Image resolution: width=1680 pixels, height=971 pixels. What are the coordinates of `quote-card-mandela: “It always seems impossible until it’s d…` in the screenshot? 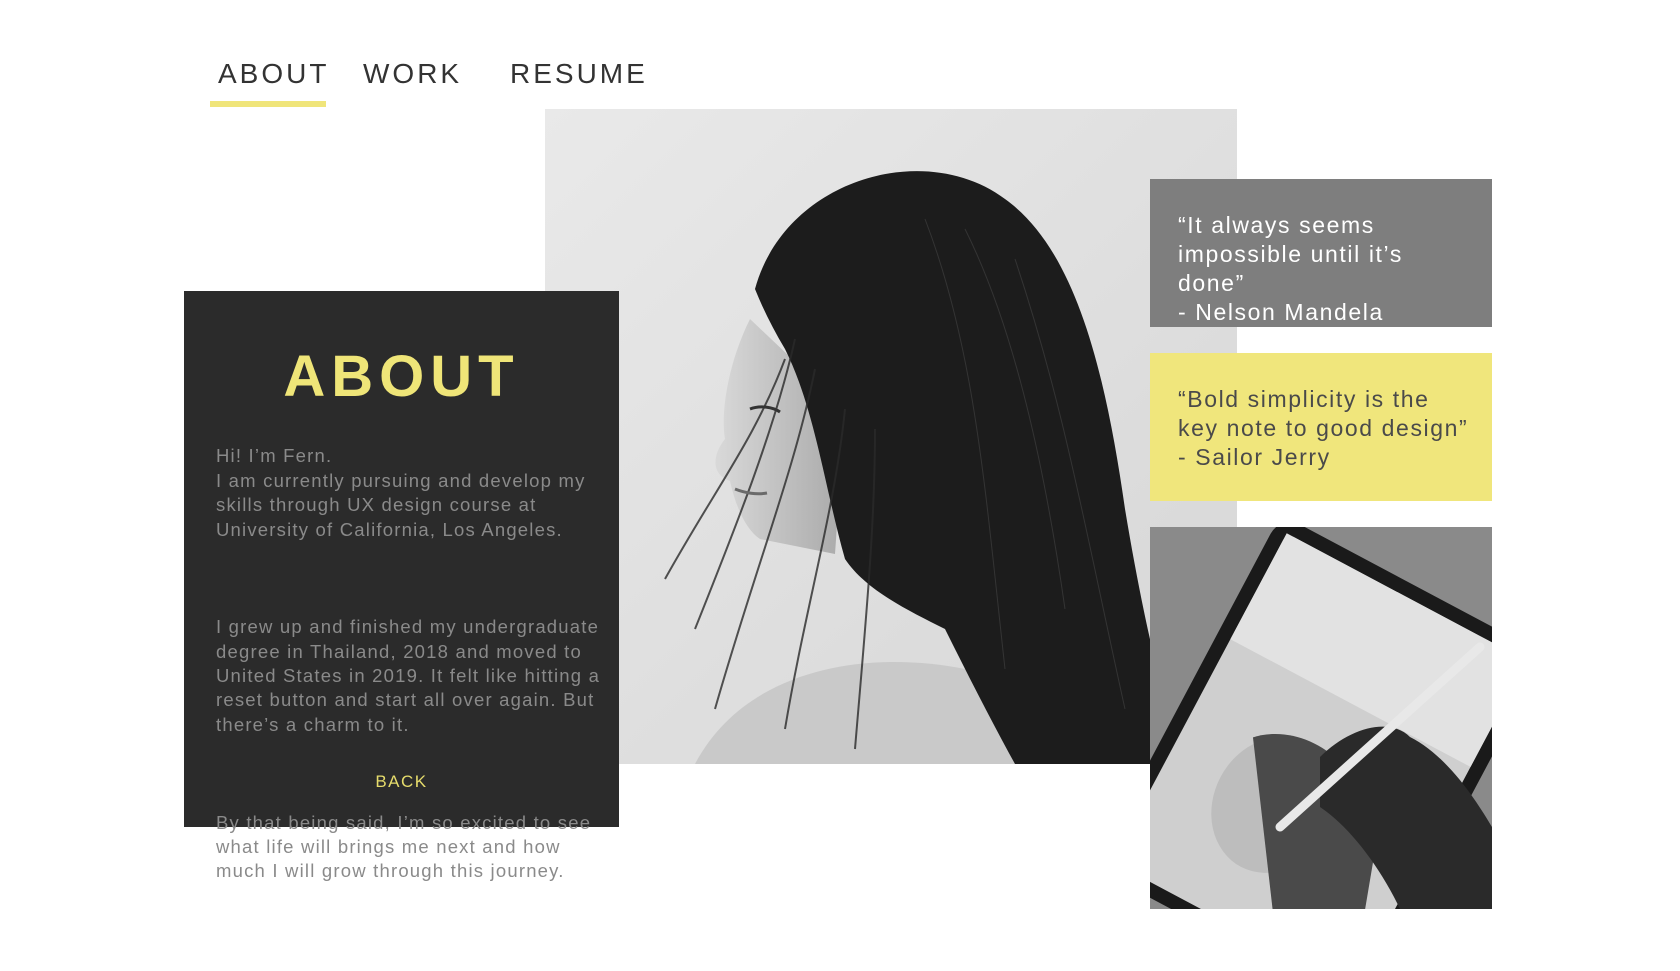 It's located at (1321, 253).